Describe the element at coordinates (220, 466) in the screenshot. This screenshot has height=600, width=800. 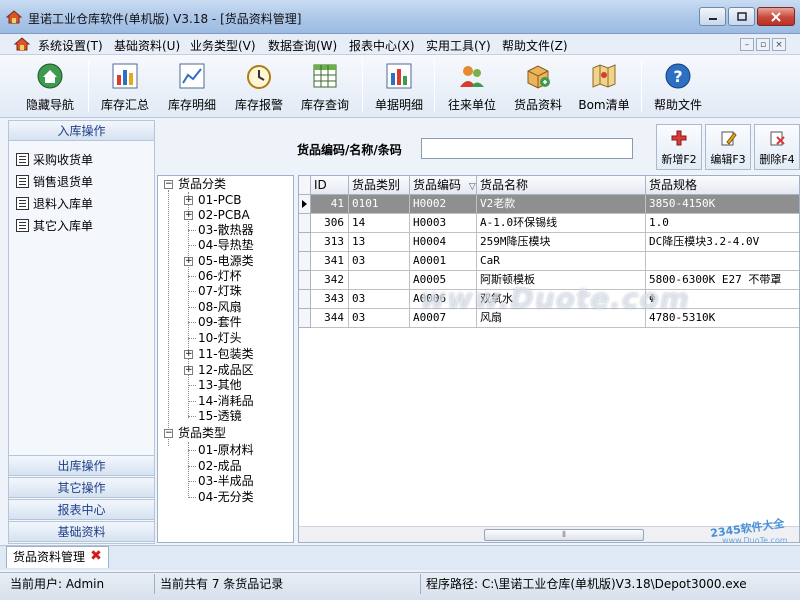
I see `tree-node: 02-成品` at that location.